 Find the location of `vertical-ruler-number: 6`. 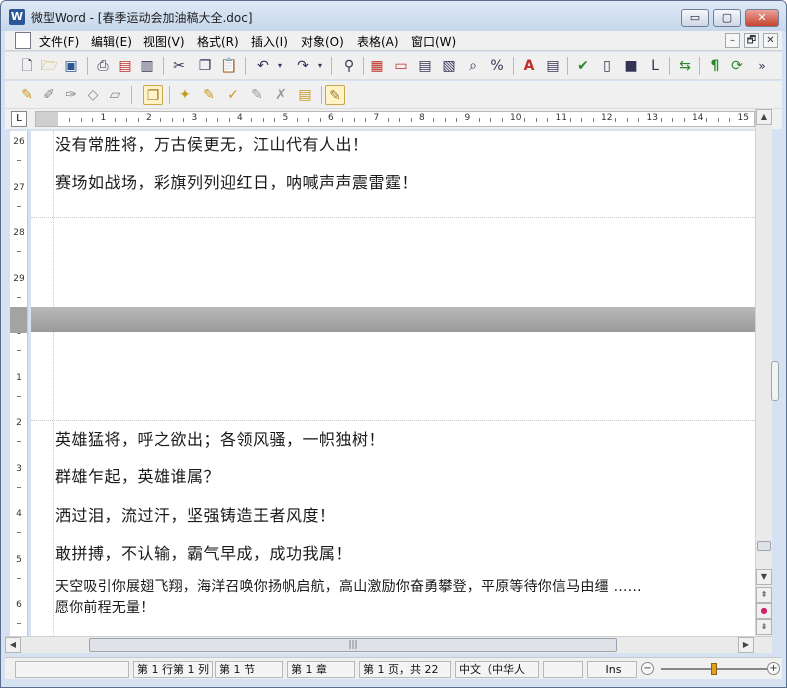

vertical-ruler-number: 6 is located at coordinates (19, 605).